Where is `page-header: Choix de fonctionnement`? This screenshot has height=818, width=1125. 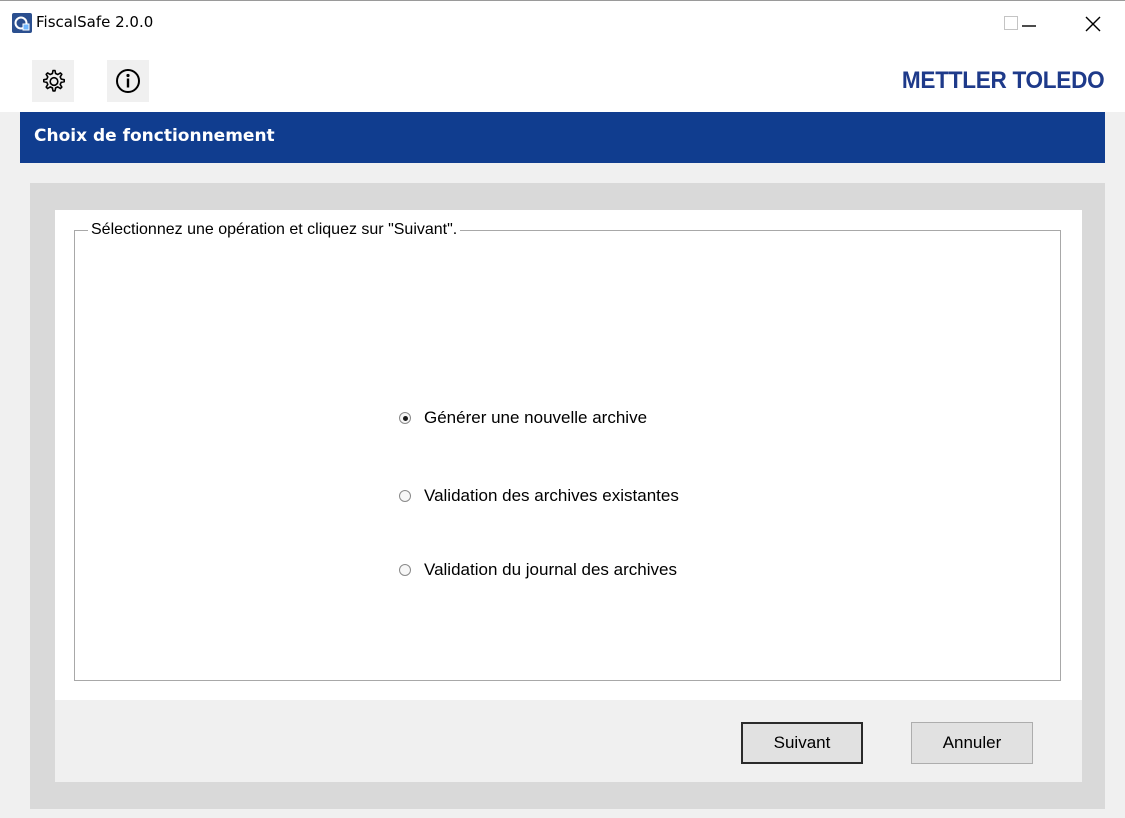 page-header: Choix de fonctionnement is located at coordinates (562, 137).